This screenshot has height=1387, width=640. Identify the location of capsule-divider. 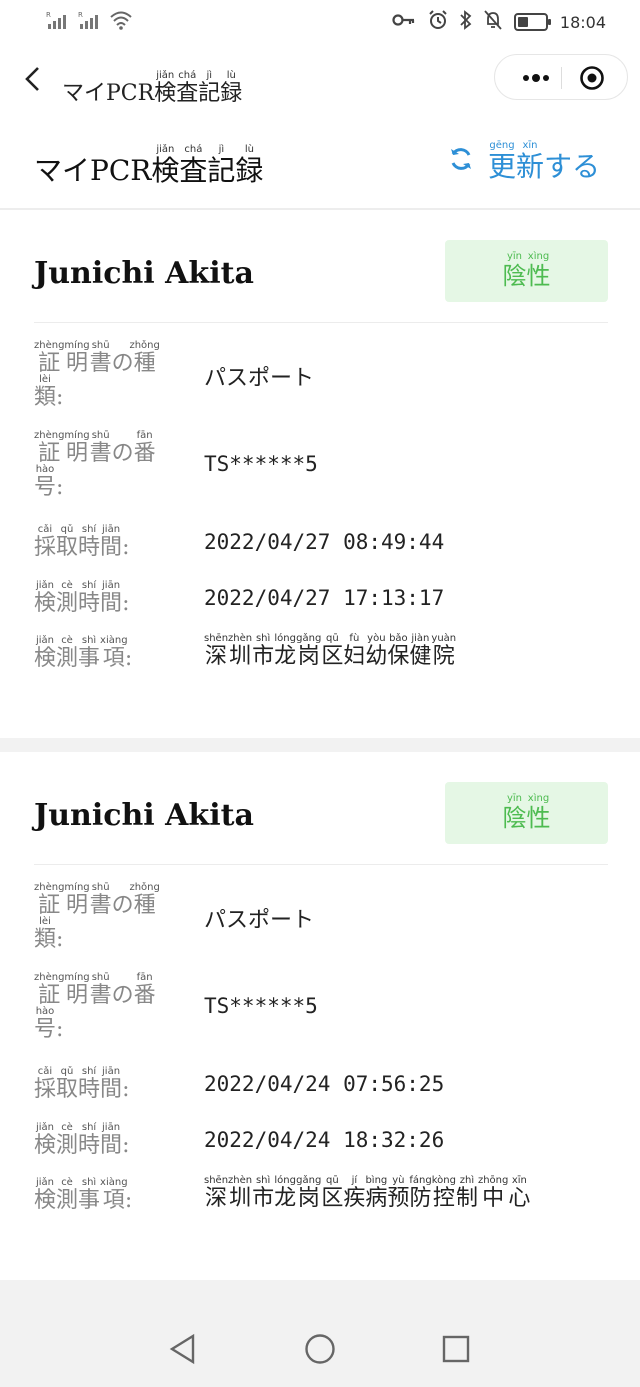
(561, 78).